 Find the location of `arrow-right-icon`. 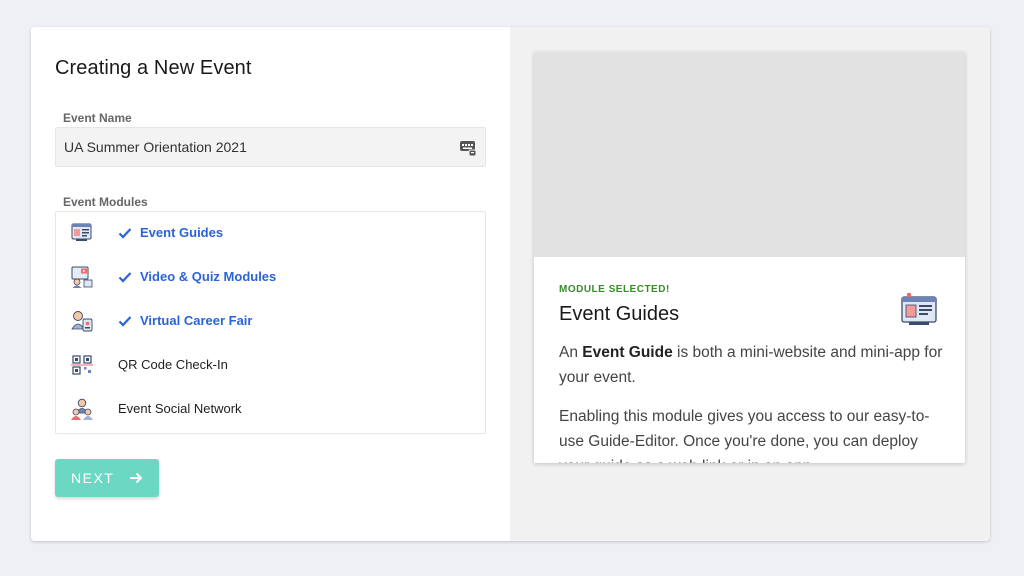

arrow-right-icon is located at coordinates (136, 478).